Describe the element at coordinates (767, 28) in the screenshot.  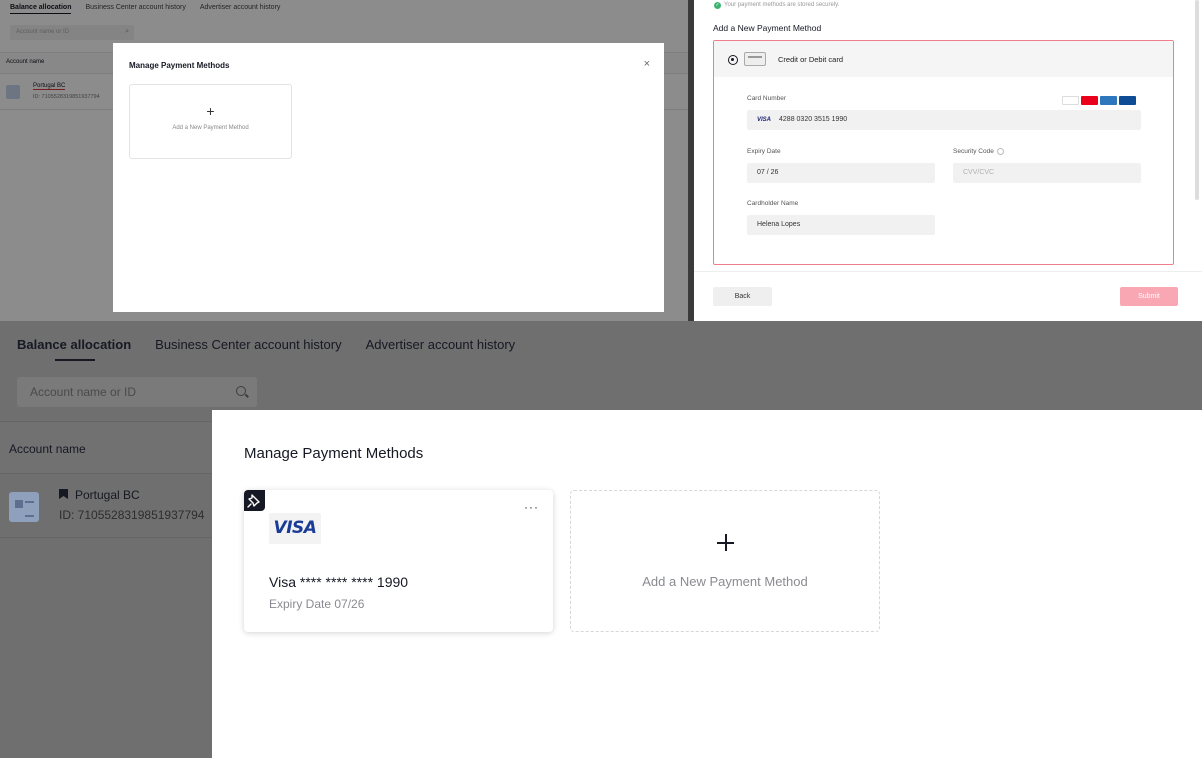
I see `add-payment-heading: Add a New Payment Method` at that location.